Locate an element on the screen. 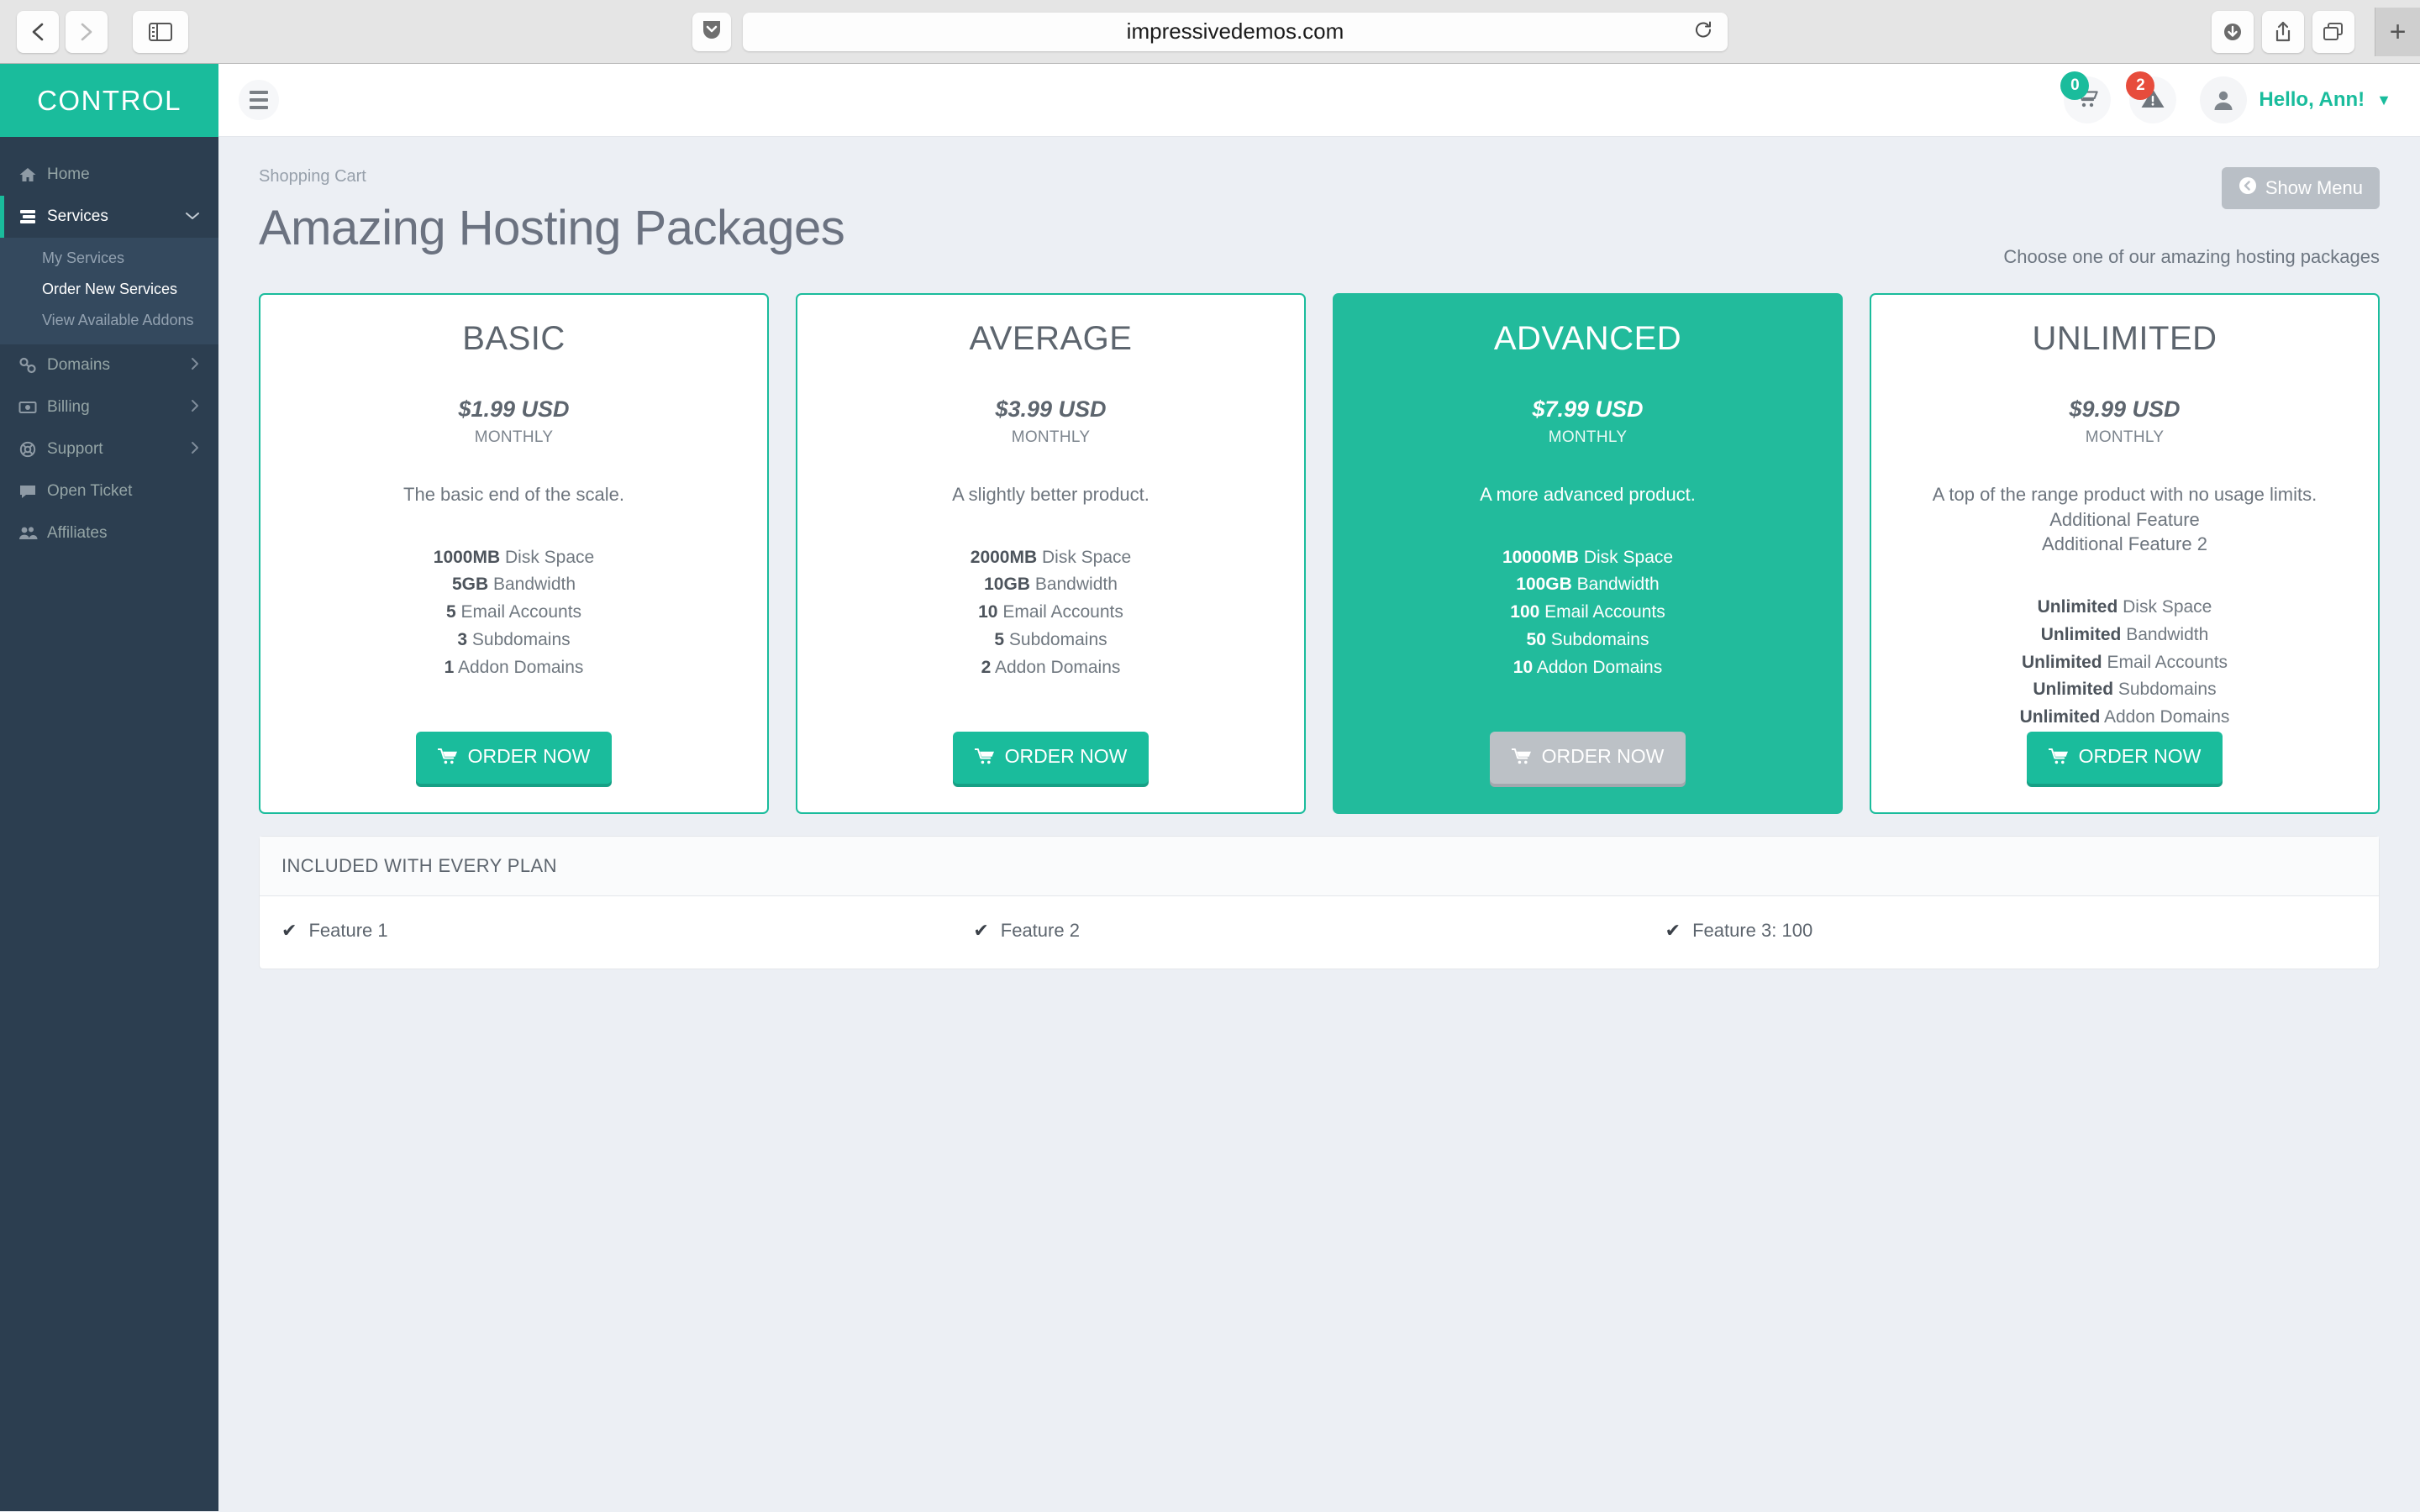 The image size is (2420, 1512). cart-button: 0 is located at coordinates (2086, 97).